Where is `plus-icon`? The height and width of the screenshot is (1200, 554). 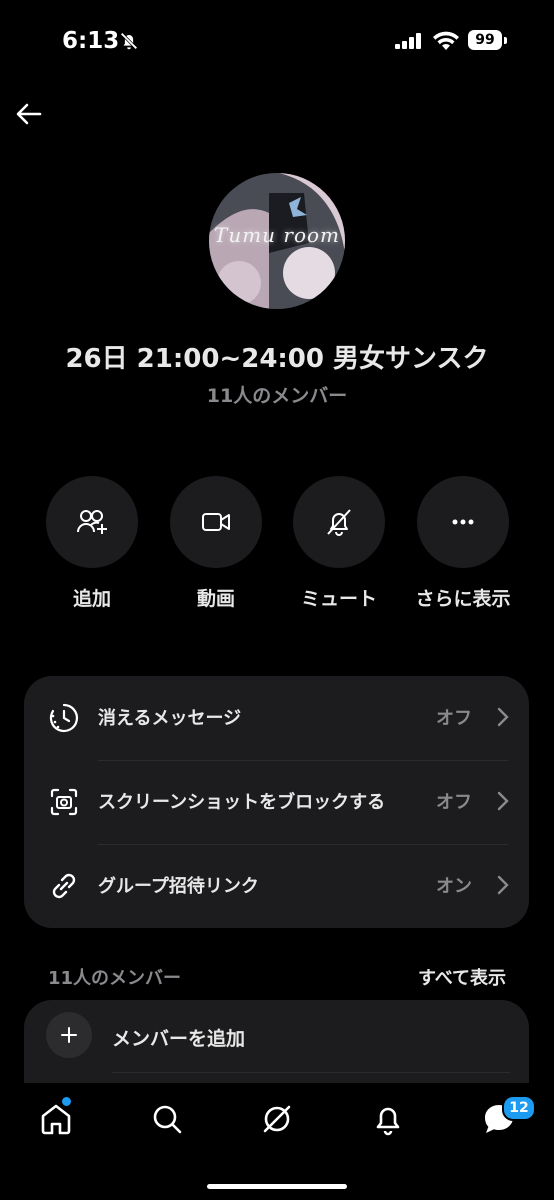 plus-icon is located at coordinates (69, 1035).